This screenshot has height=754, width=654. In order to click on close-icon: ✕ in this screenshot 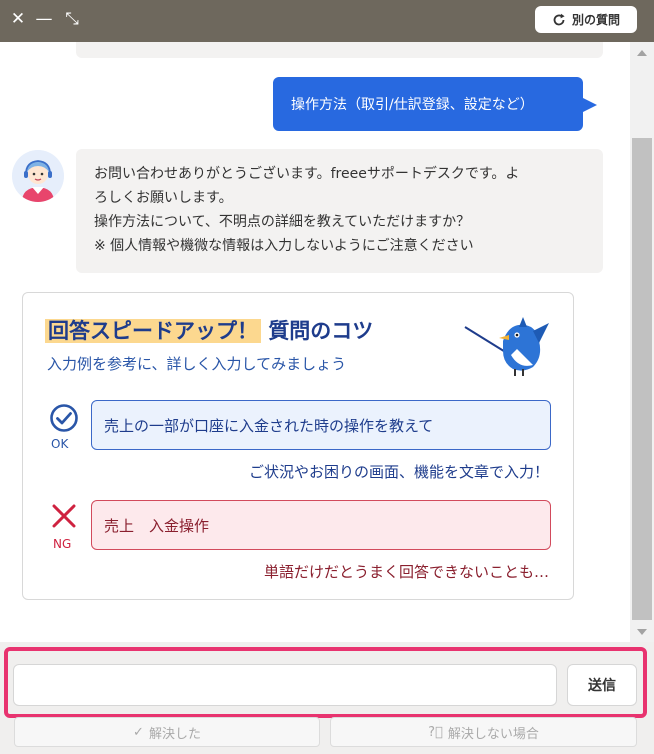, I will do `click(18, 19)`.